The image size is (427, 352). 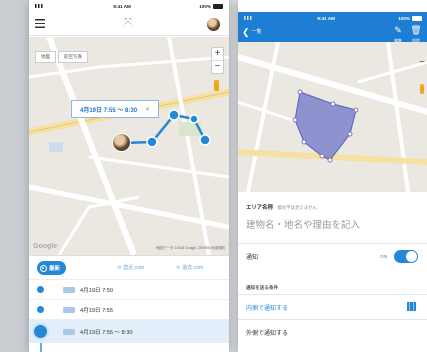 I want to click on condition-inside-label: 内側で通知する, so click(x=267, y=308).